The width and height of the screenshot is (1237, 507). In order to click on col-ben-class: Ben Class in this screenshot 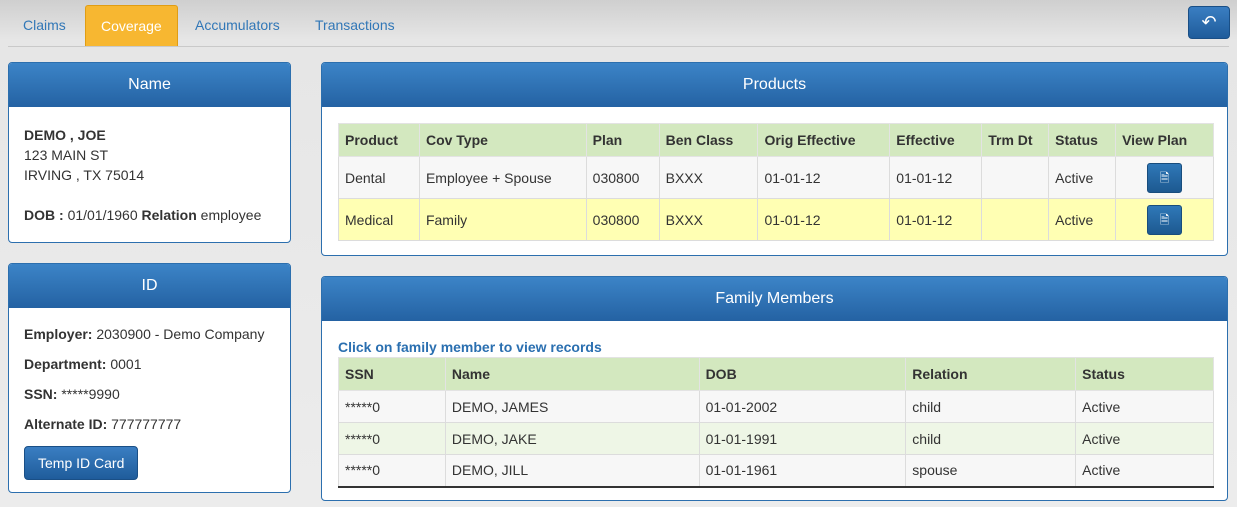, I will do `click(708, 140)`.